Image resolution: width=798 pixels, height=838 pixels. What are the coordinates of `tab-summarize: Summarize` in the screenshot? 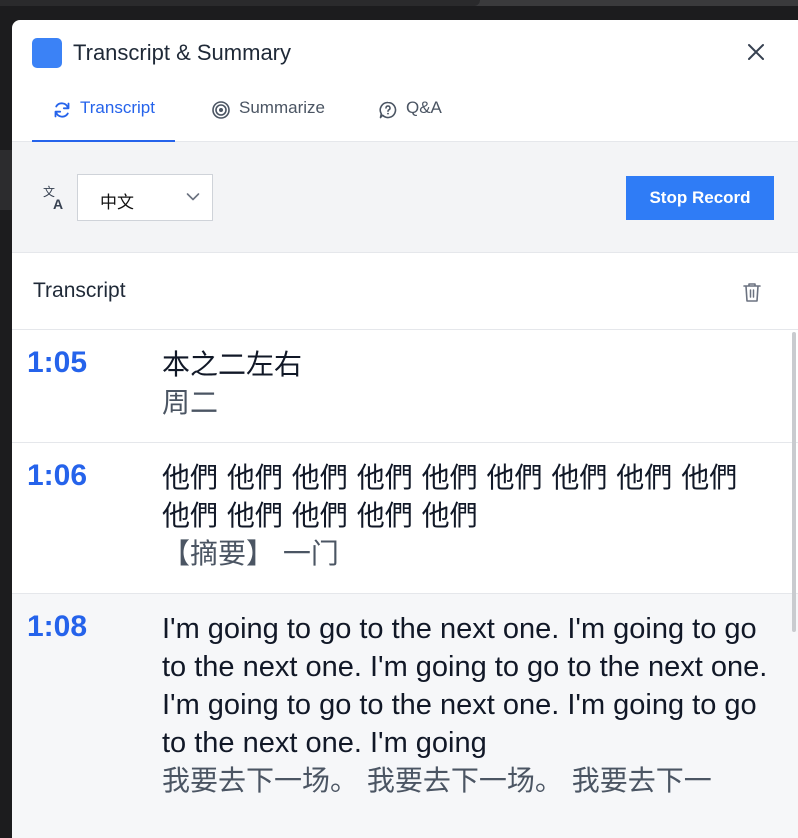 It's located at (268, 119).